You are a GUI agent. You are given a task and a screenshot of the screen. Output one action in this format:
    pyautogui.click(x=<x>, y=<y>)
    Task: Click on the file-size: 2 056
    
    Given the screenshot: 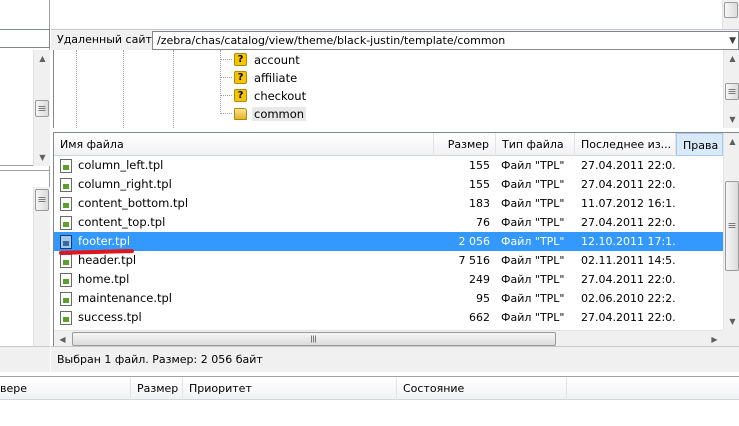 What is the action you would take?
    pyautogui.click(x=474, y=241)
    